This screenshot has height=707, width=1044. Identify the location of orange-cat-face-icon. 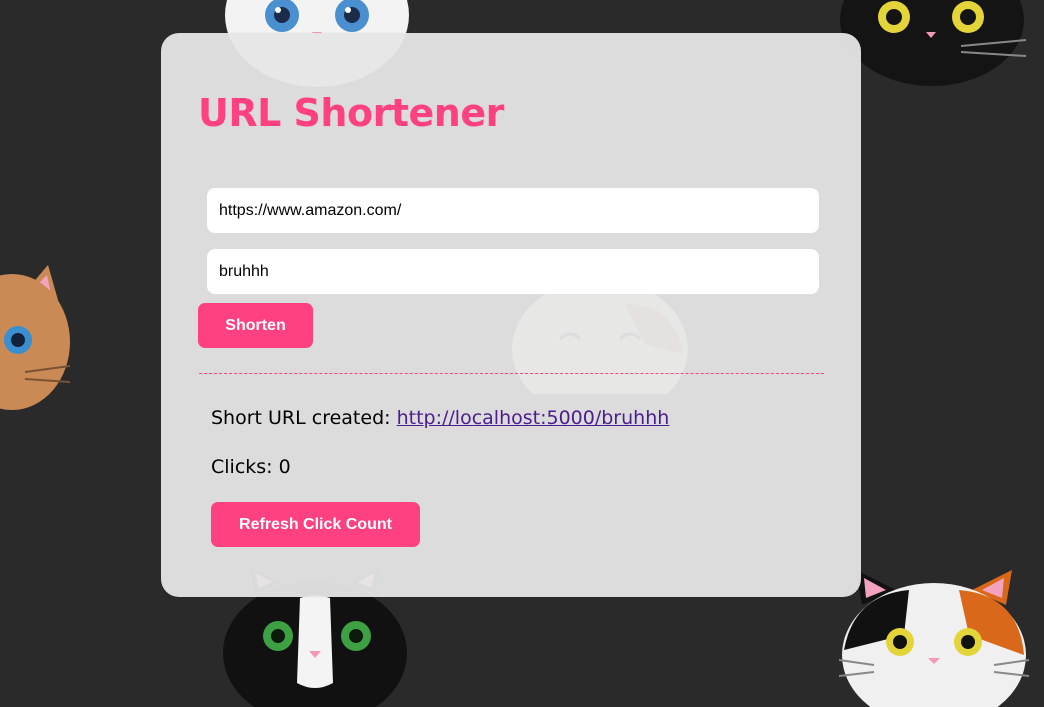
(35, 337).